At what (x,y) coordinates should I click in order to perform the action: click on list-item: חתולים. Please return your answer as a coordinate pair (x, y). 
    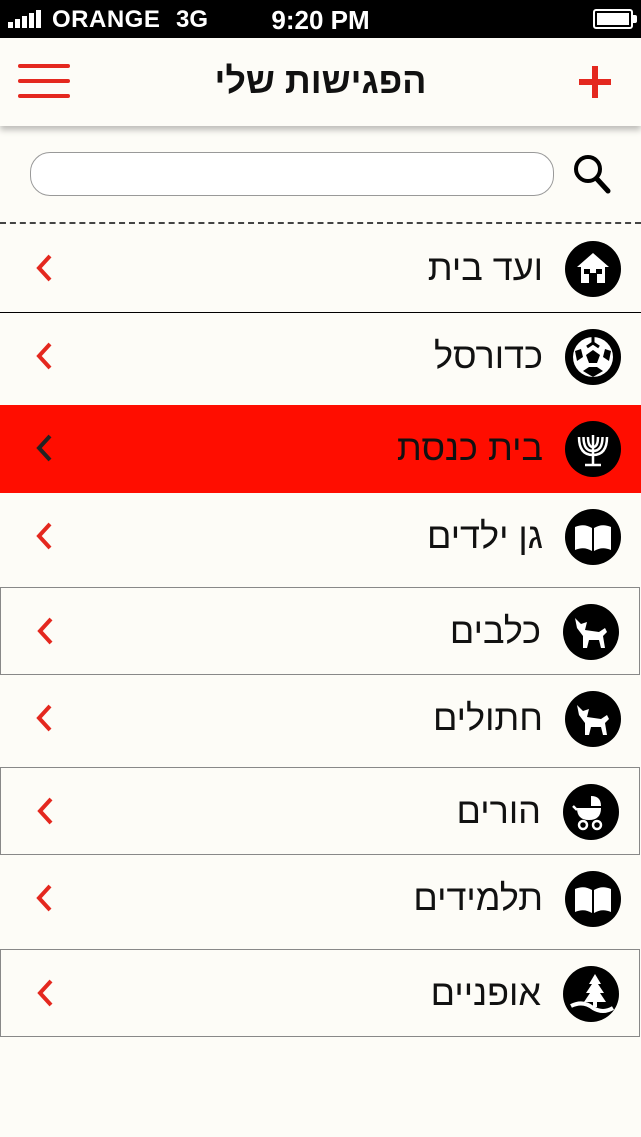
    Looking at the image, I should click on (320, 721).